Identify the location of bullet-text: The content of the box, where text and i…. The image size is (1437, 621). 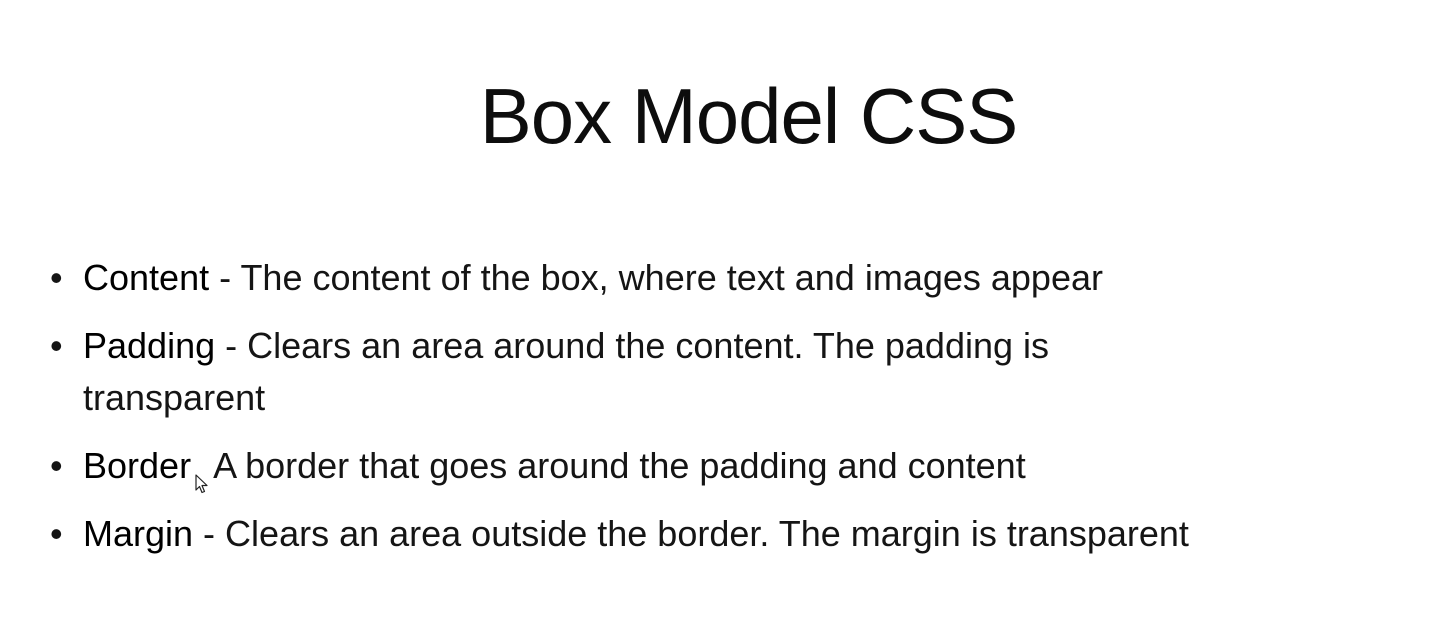
(671, 277).